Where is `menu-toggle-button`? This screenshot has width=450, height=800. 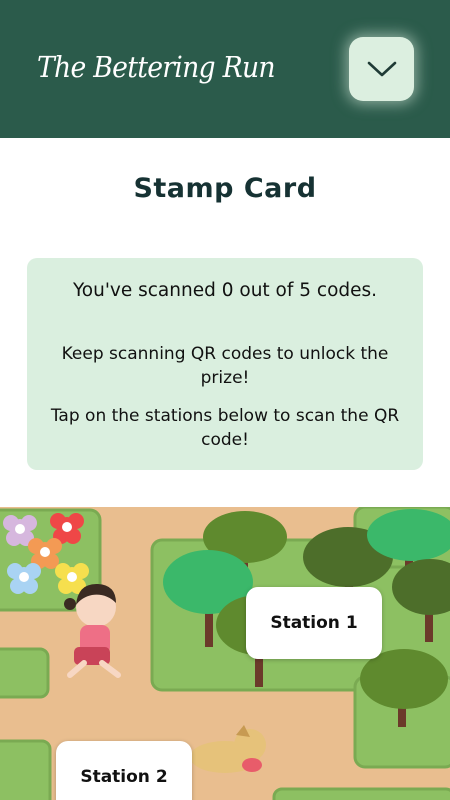 menu-toggle-button is located at coordinates (381, 69).